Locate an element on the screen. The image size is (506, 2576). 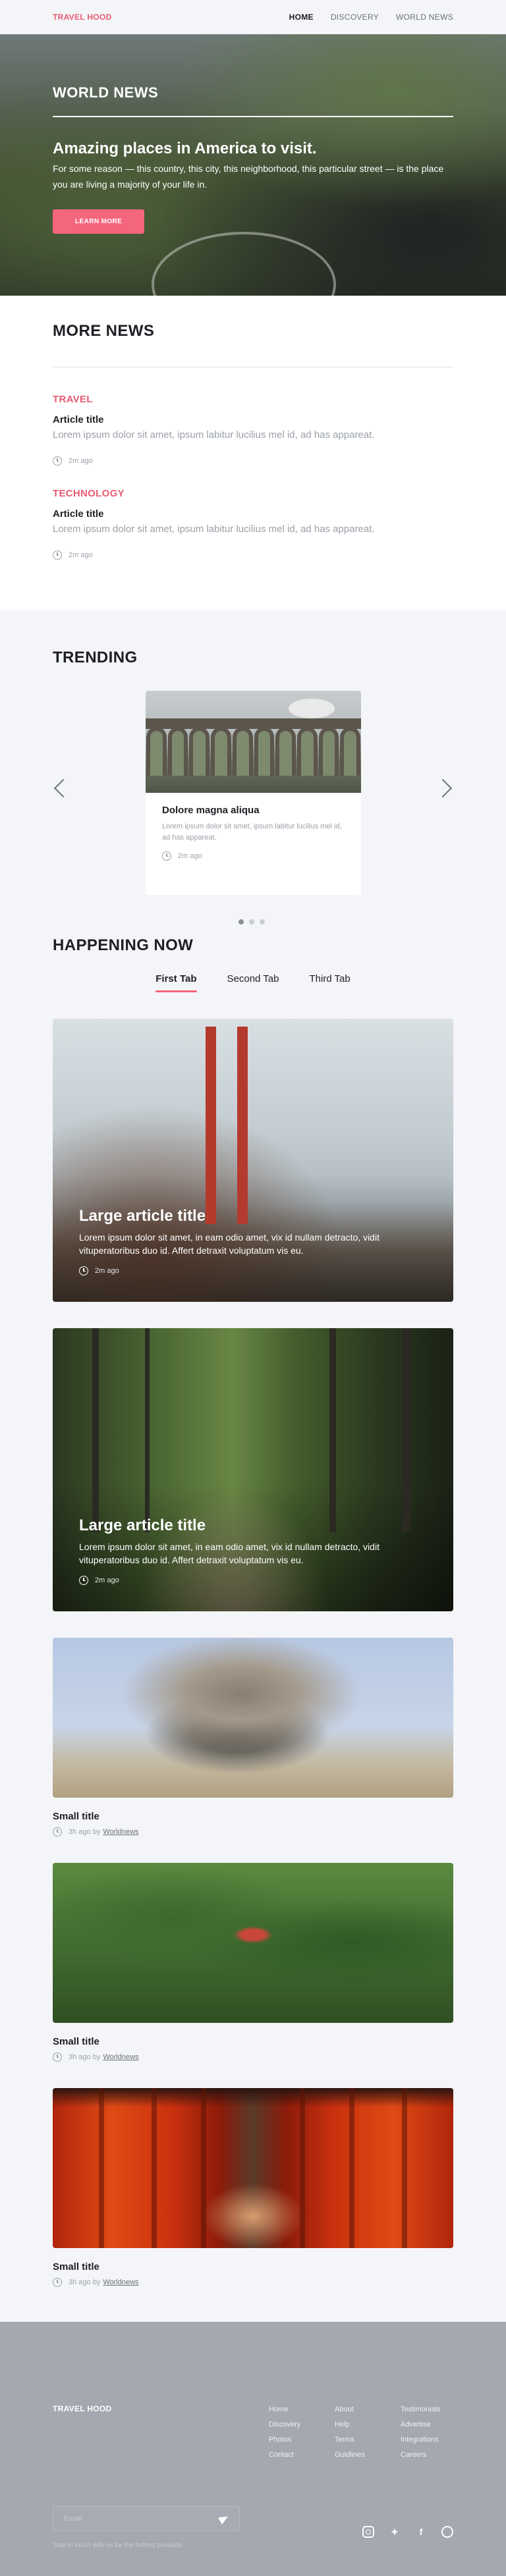
hero-title: Amazing places in America to visit. is located at coordinates (185, 148).